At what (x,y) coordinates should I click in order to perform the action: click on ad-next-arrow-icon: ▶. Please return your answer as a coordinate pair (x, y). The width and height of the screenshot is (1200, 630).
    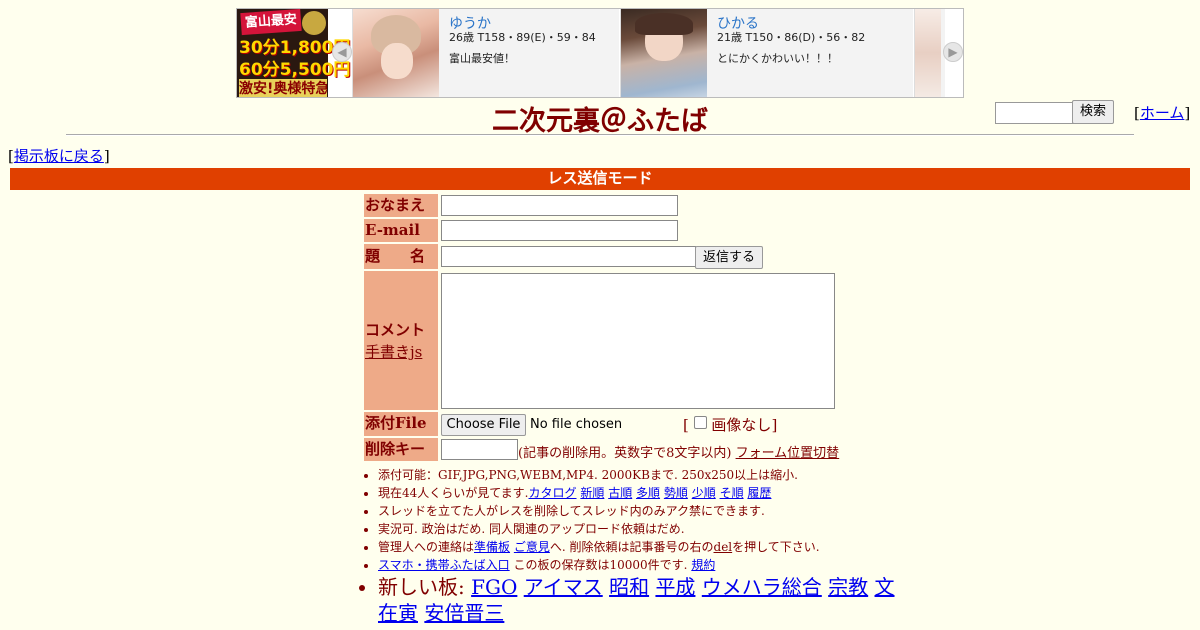
    Looking at the image, I should click on (953, 52).